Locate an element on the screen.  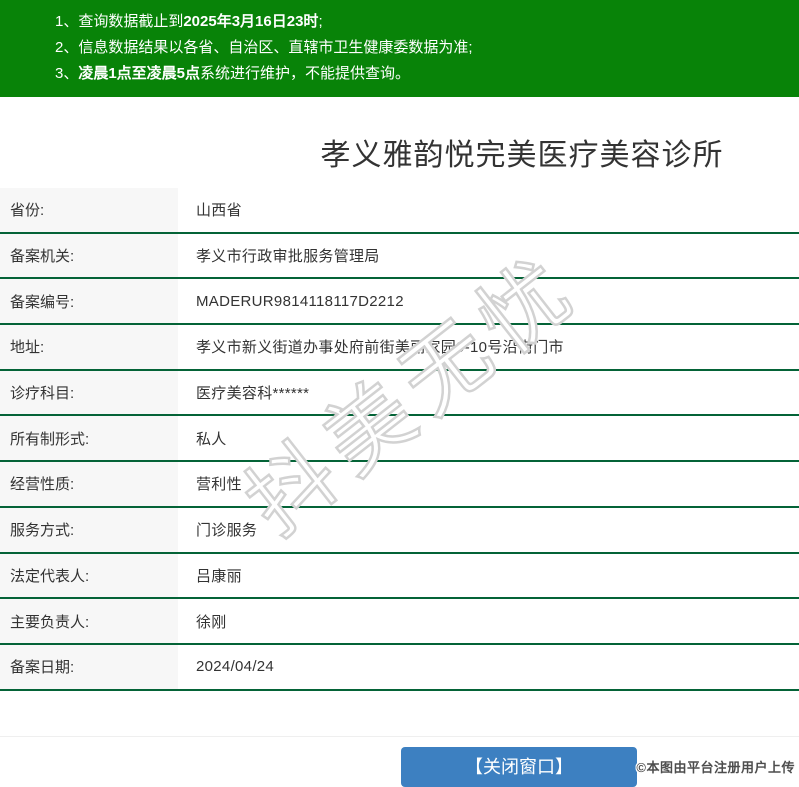
row-label: 诊疗科目: is located at coordinates (89, 392).